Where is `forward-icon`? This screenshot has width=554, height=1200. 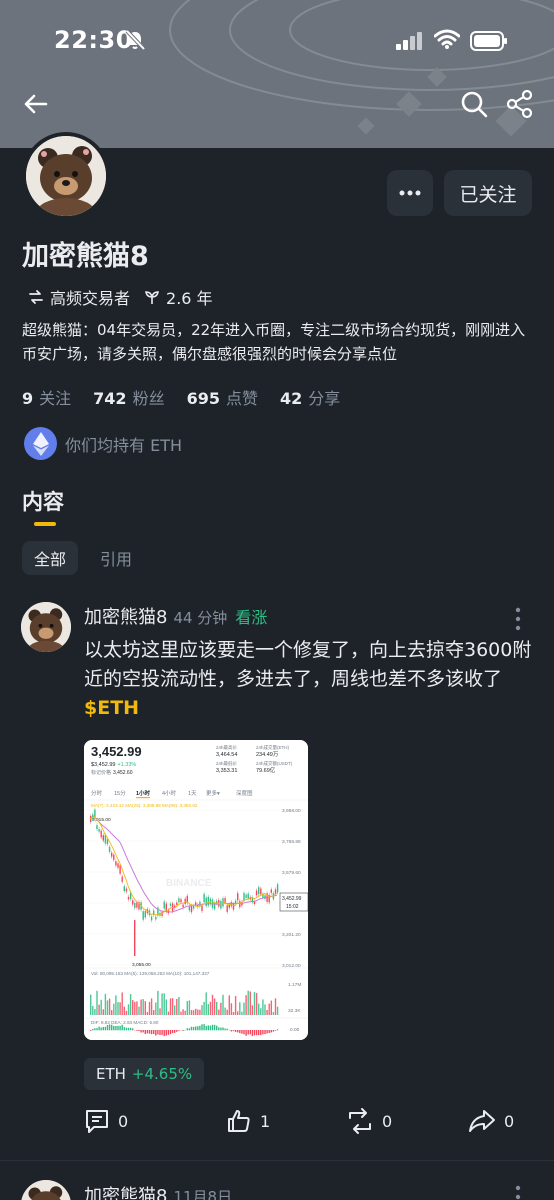 forward-icon is located at coordinates (482, 1121).